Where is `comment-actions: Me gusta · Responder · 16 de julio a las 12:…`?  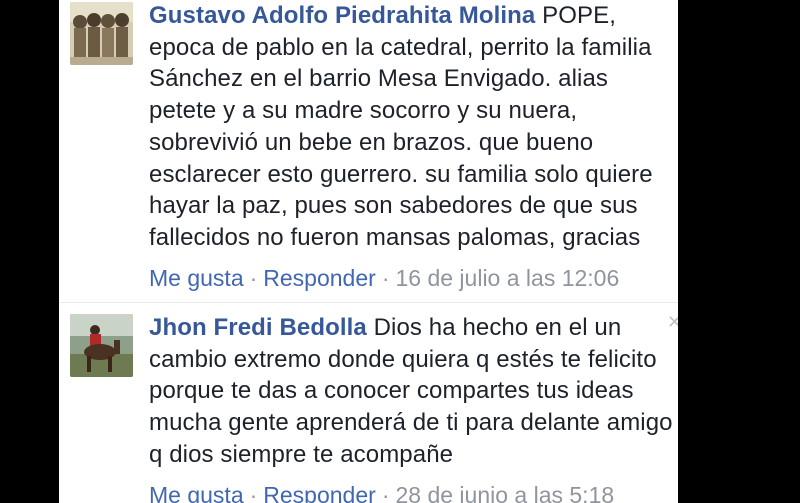 comment-actions: Me gusta · Responder · 16 de julio a las 12:… is located at coordinates (411, 278).